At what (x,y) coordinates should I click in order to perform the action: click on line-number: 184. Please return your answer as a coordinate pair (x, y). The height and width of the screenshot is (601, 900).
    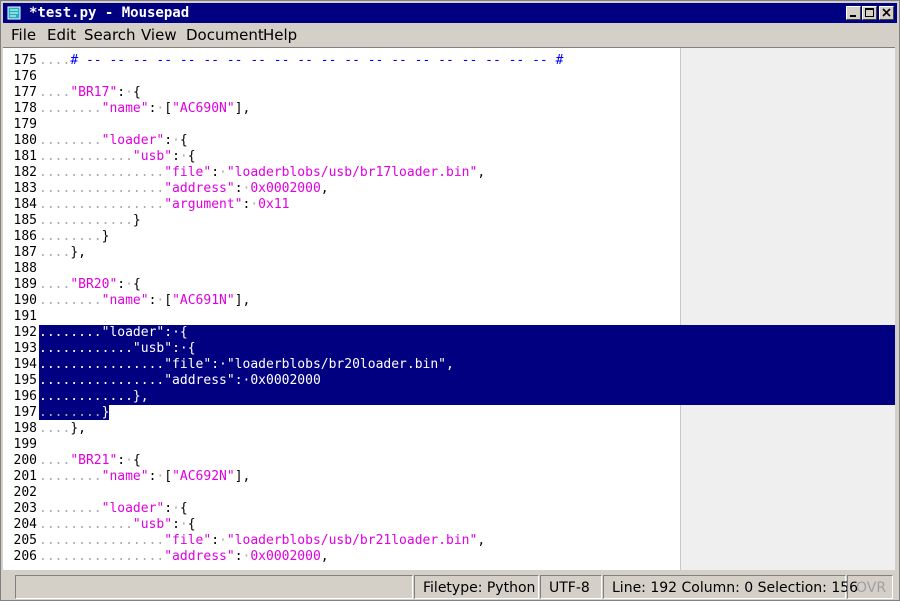
    Looking at the image, I should click on (25, 204).